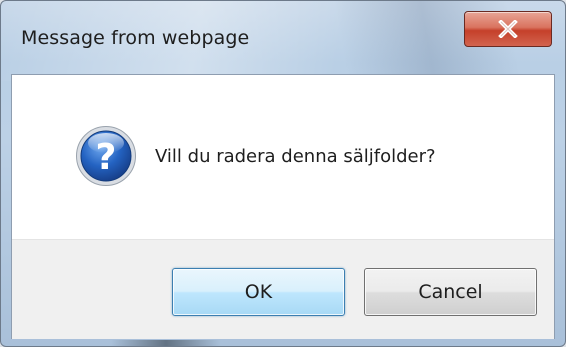 Image resolution: width=566 pixels, height=347 pixels. What do you see at coordinates (450, 292) in the screenshot?
I see `cancel-button: Cancel` at bounding box center [450, 292].